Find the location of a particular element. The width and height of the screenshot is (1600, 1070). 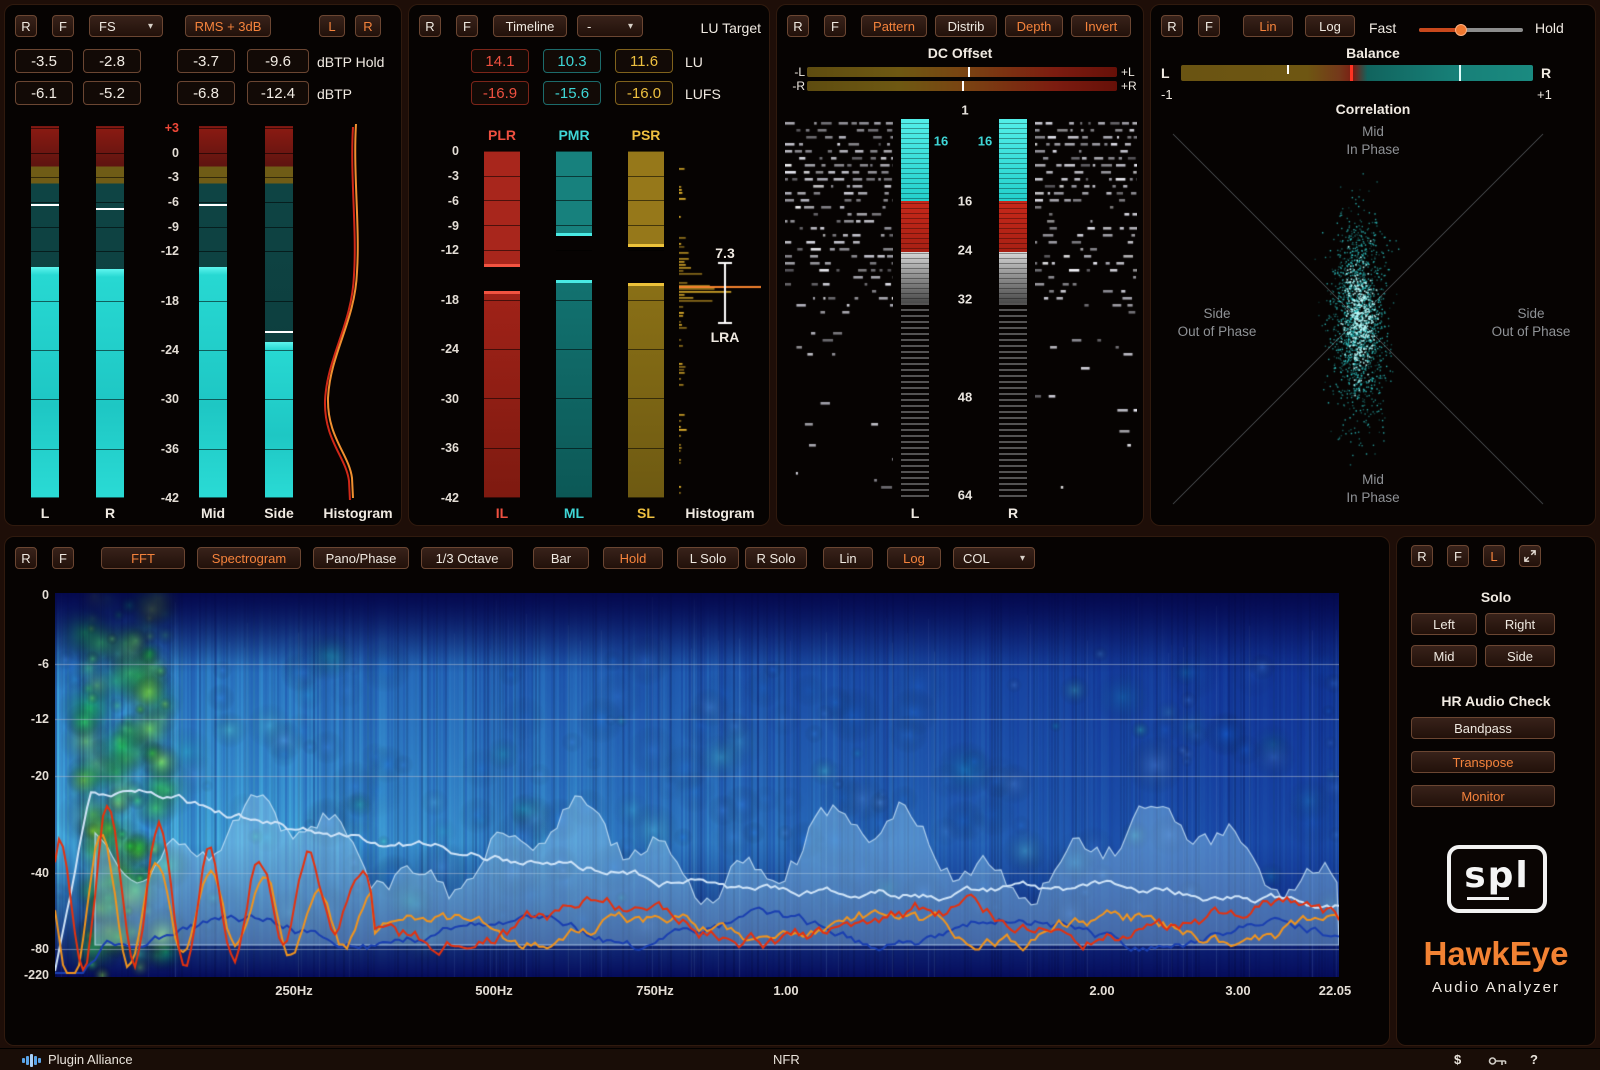

dbtp-r: -5.2 is located at coordinates (112, 93).